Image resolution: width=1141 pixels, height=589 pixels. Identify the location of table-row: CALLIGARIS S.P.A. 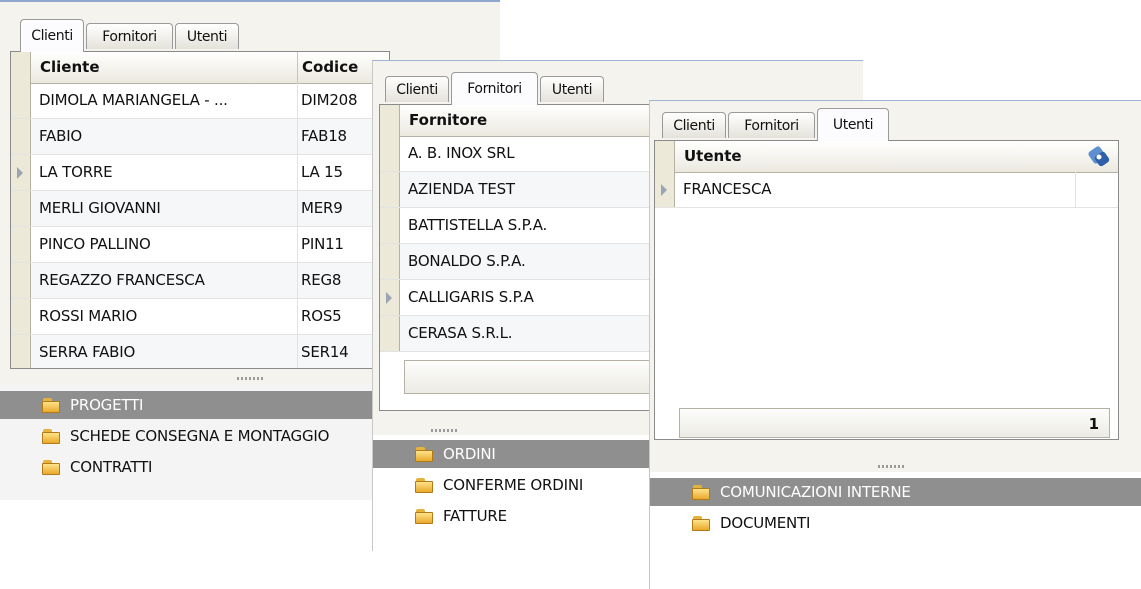
(529, 298).